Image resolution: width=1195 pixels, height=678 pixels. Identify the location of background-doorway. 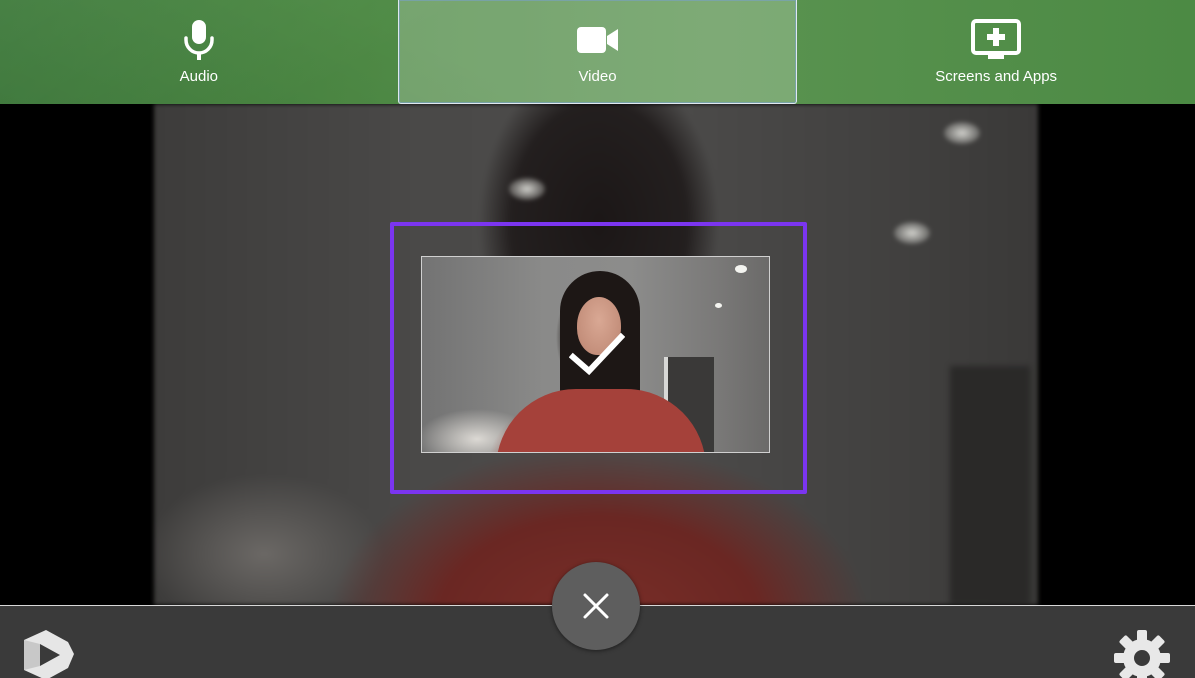
(990, 485).